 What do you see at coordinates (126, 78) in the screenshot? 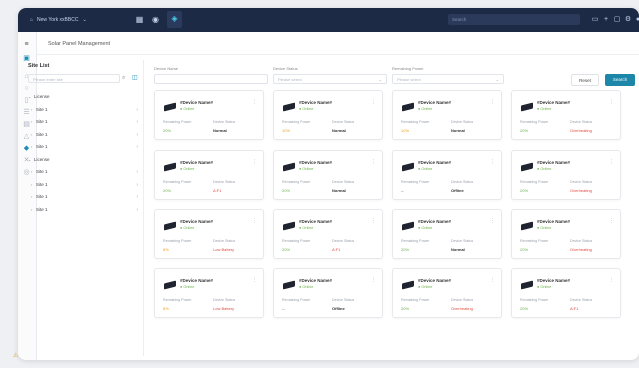
I see `search-icon: ⌕` at bounding box center [126, 78].